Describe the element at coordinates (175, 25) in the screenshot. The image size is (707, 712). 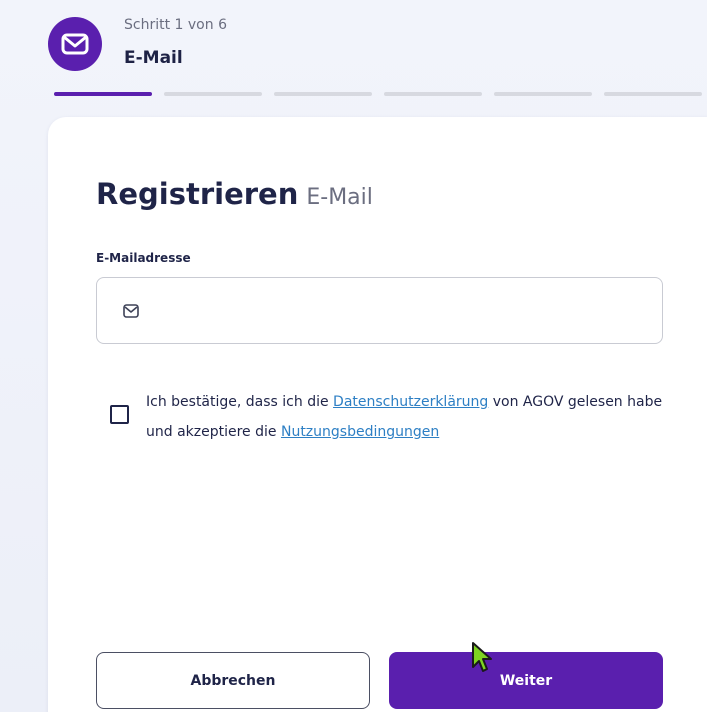
I see `step-counter: Schritt 1 von 6` at that location.